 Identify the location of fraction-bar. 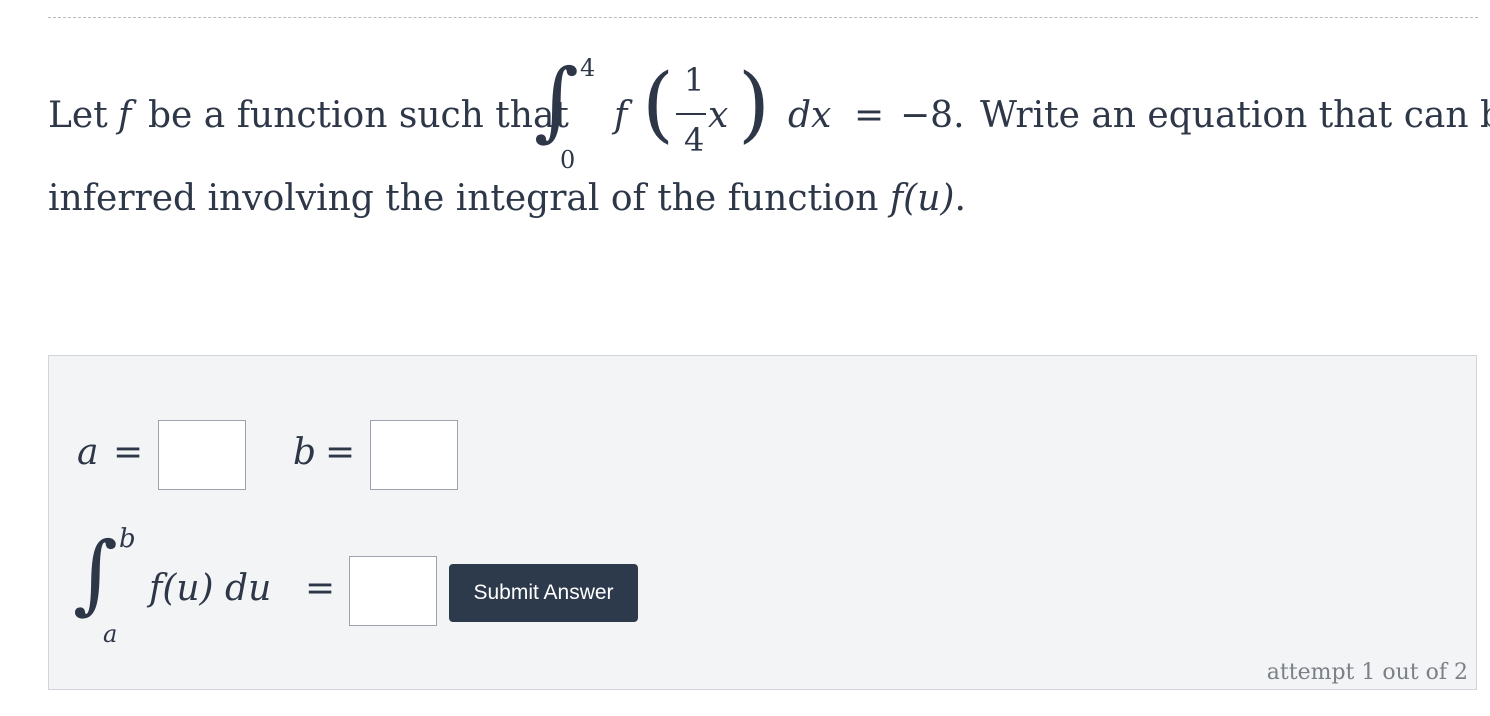
(691, 114).